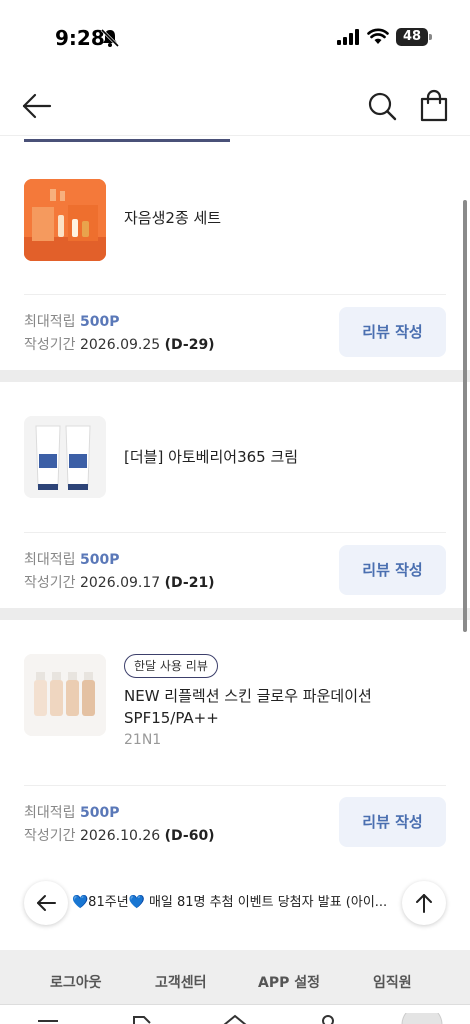  Describe the element at coordinates (422, 1018) in the screenshot. I see `recent-view-icon` at that location.